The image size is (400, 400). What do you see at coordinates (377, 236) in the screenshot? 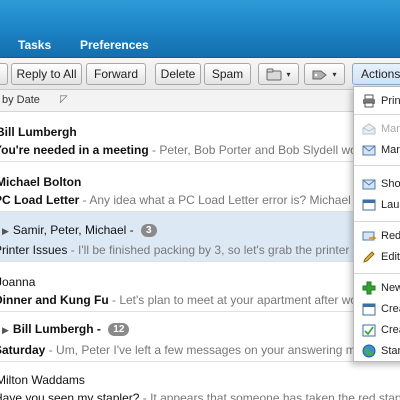
I see `menu-item-redirect: Redirect` at bounding box center [377, 236].